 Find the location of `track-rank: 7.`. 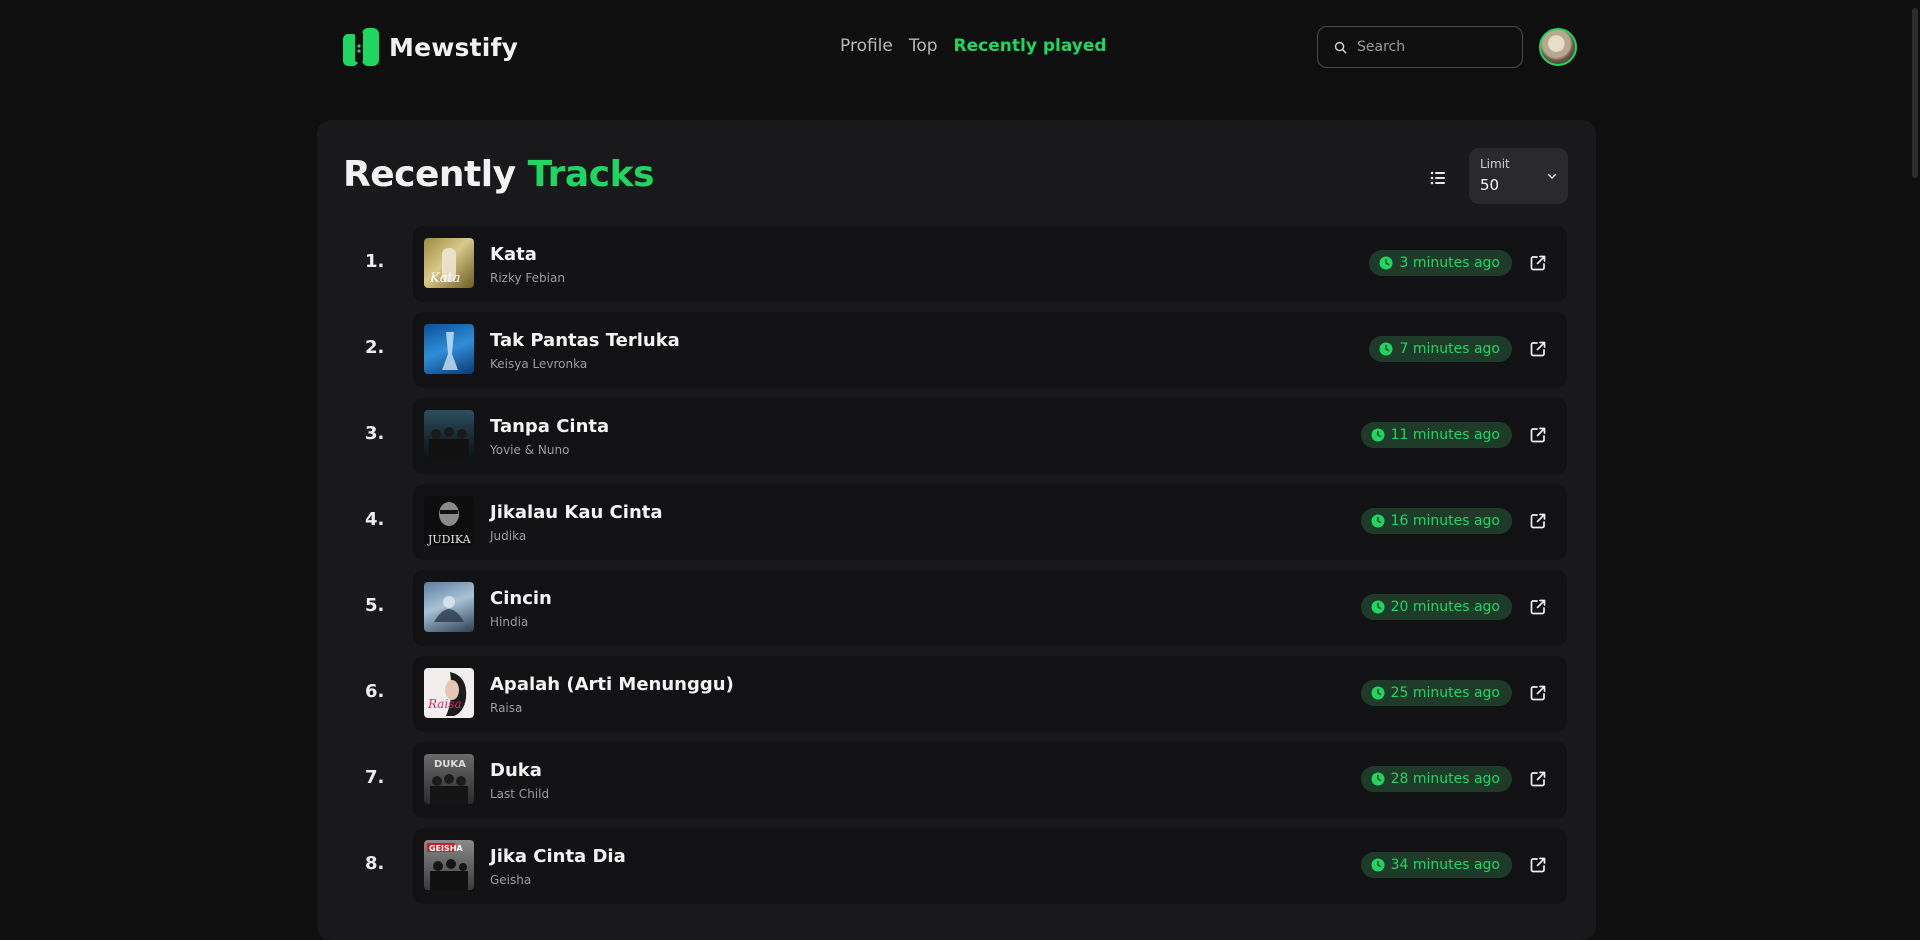

track-rank: 7. is located at coordinates (375, 777).